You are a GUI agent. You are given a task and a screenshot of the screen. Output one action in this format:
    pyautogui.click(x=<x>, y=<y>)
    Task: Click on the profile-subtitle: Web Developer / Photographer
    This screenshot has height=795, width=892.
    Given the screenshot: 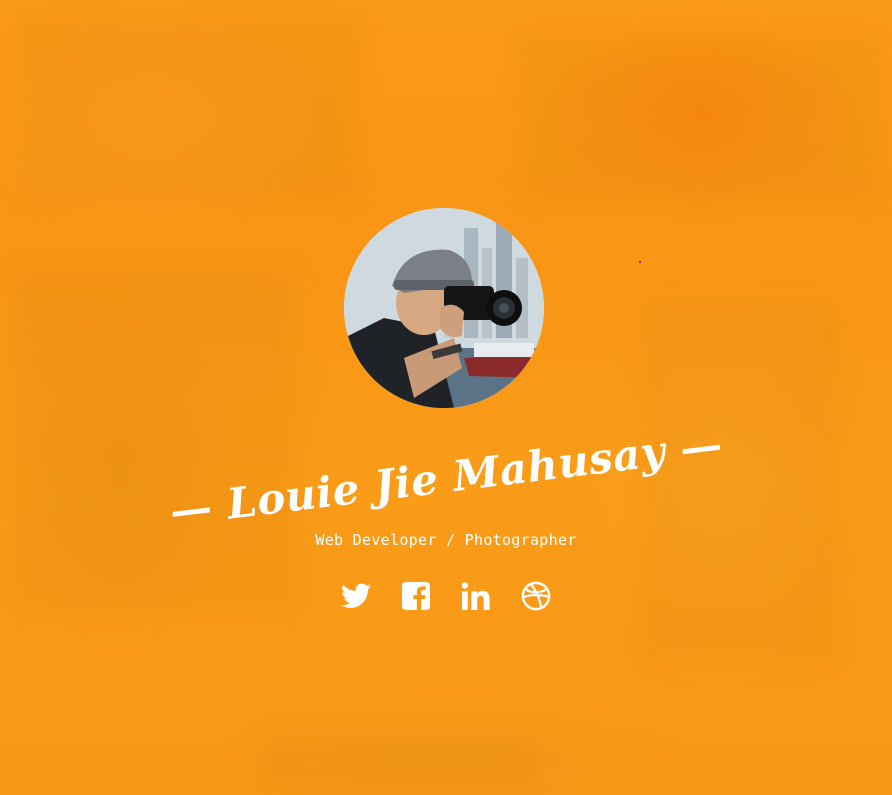 What is the action you would take?
    pyautogui.click(x=446, y=540)
    